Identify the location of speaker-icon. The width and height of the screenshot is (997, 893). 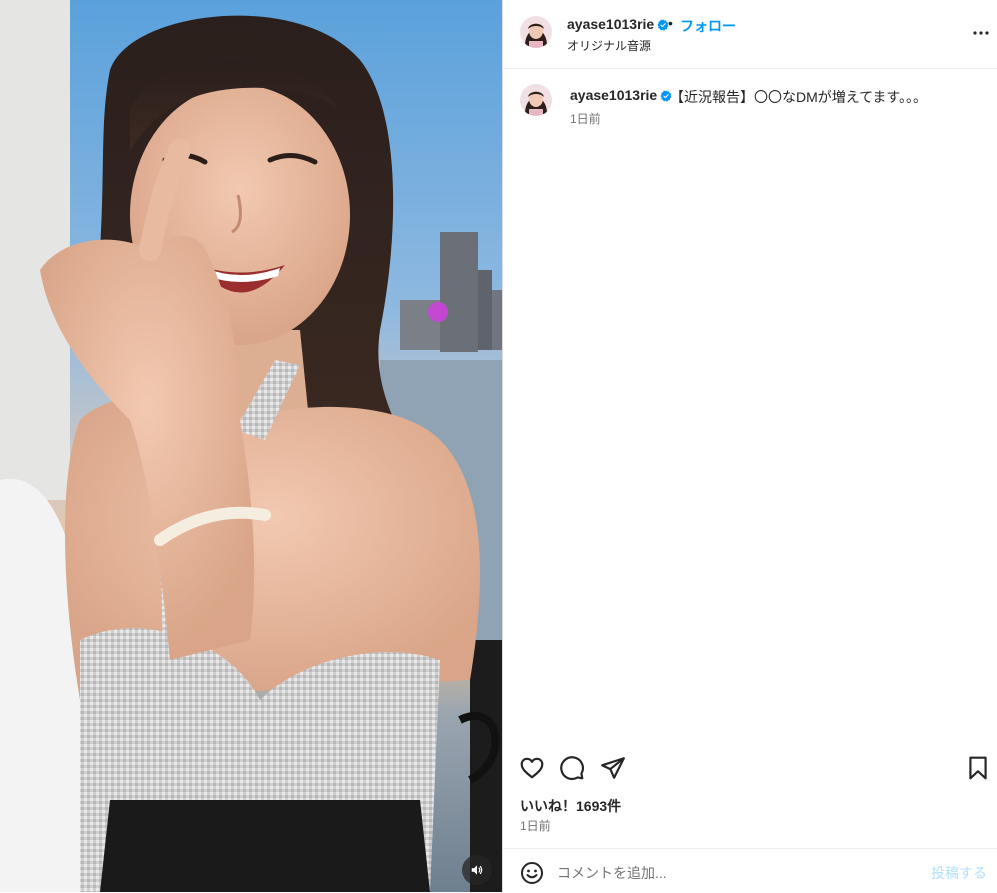
(477, 870).